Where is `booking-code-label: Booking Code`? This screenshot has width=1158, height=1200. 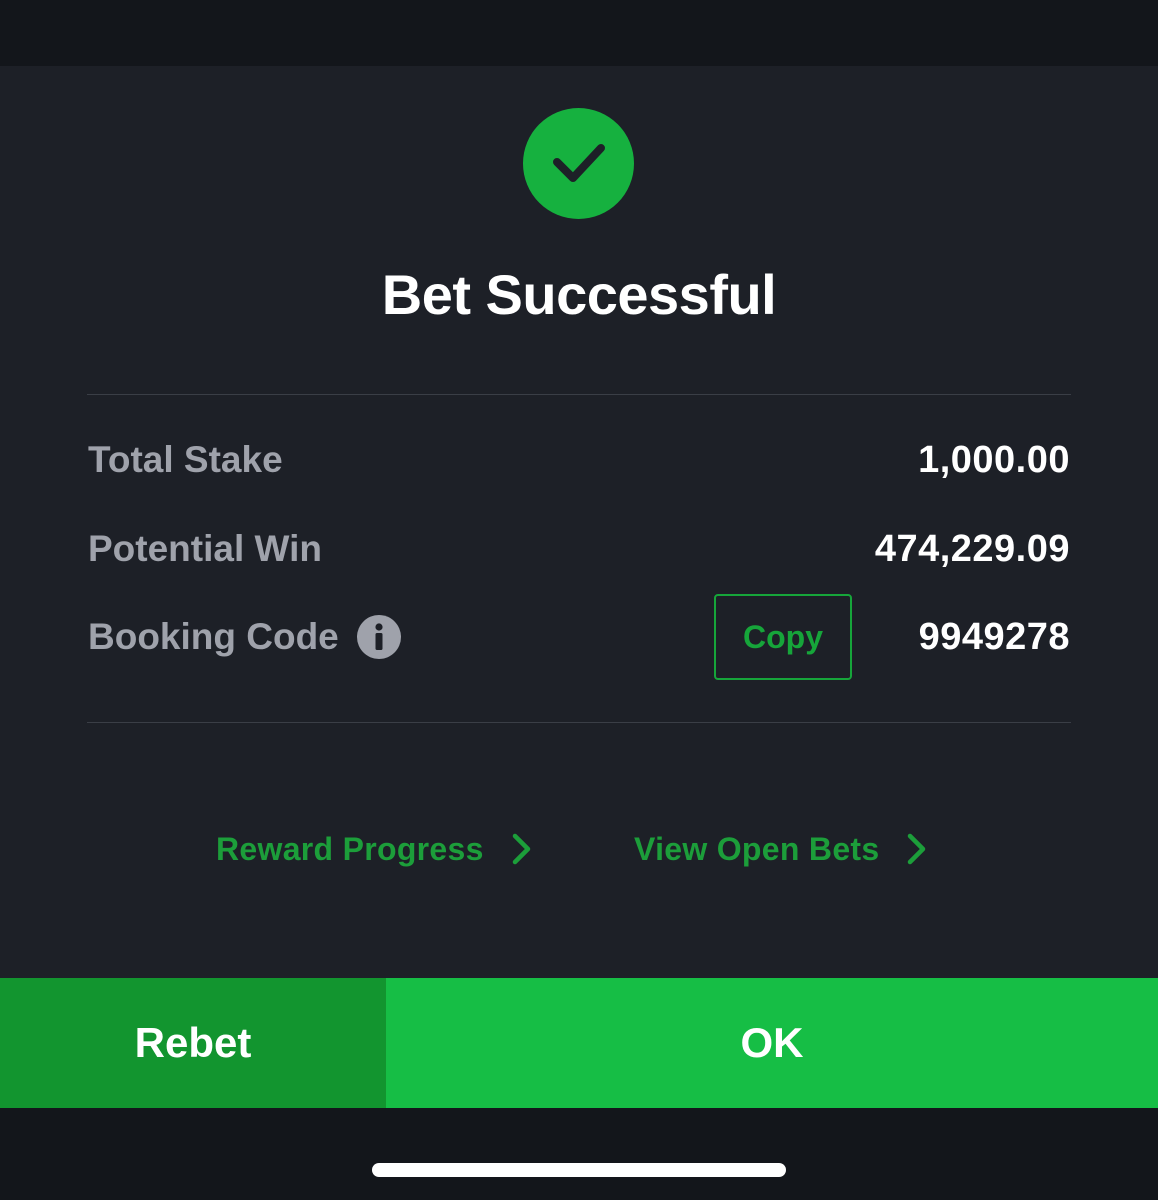
booking-code-label: Booking Code is located at coordinates (213, 636).